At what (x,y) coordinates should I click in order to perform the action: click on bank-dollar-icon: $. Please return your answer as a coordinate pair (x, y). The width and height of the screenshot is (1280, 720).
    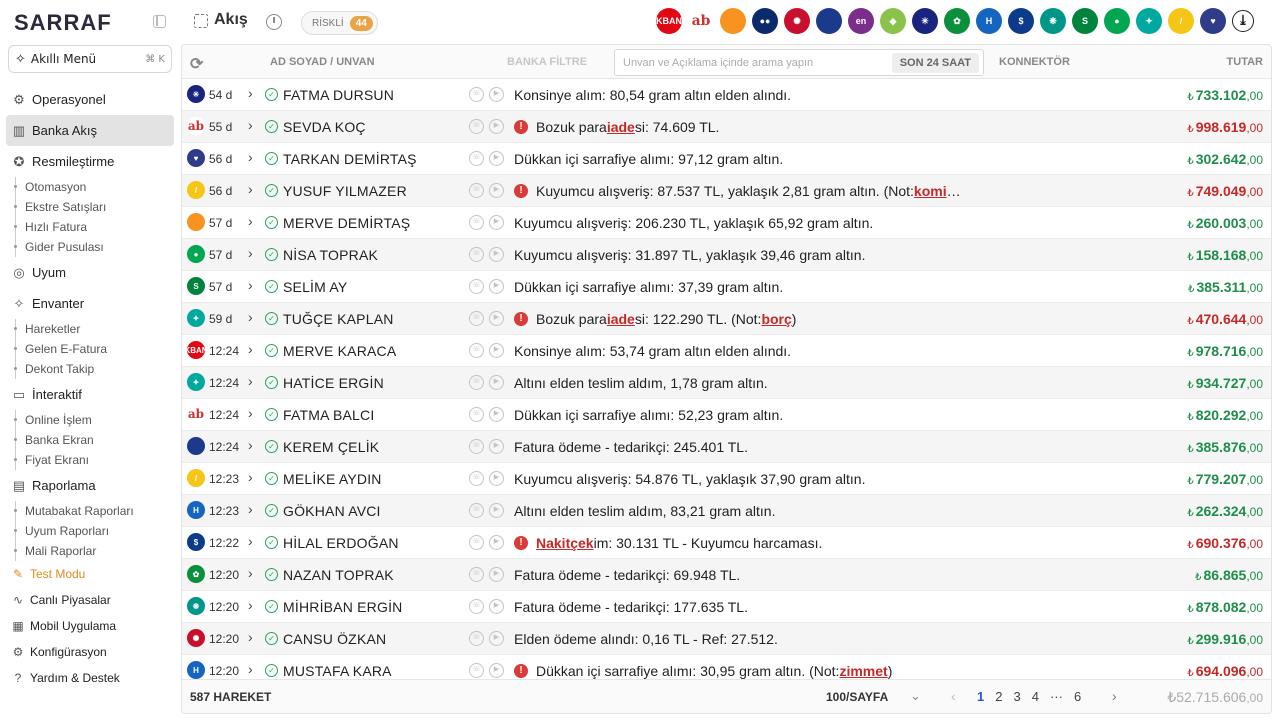
    Looking at the image, I should click on (1021, 21).